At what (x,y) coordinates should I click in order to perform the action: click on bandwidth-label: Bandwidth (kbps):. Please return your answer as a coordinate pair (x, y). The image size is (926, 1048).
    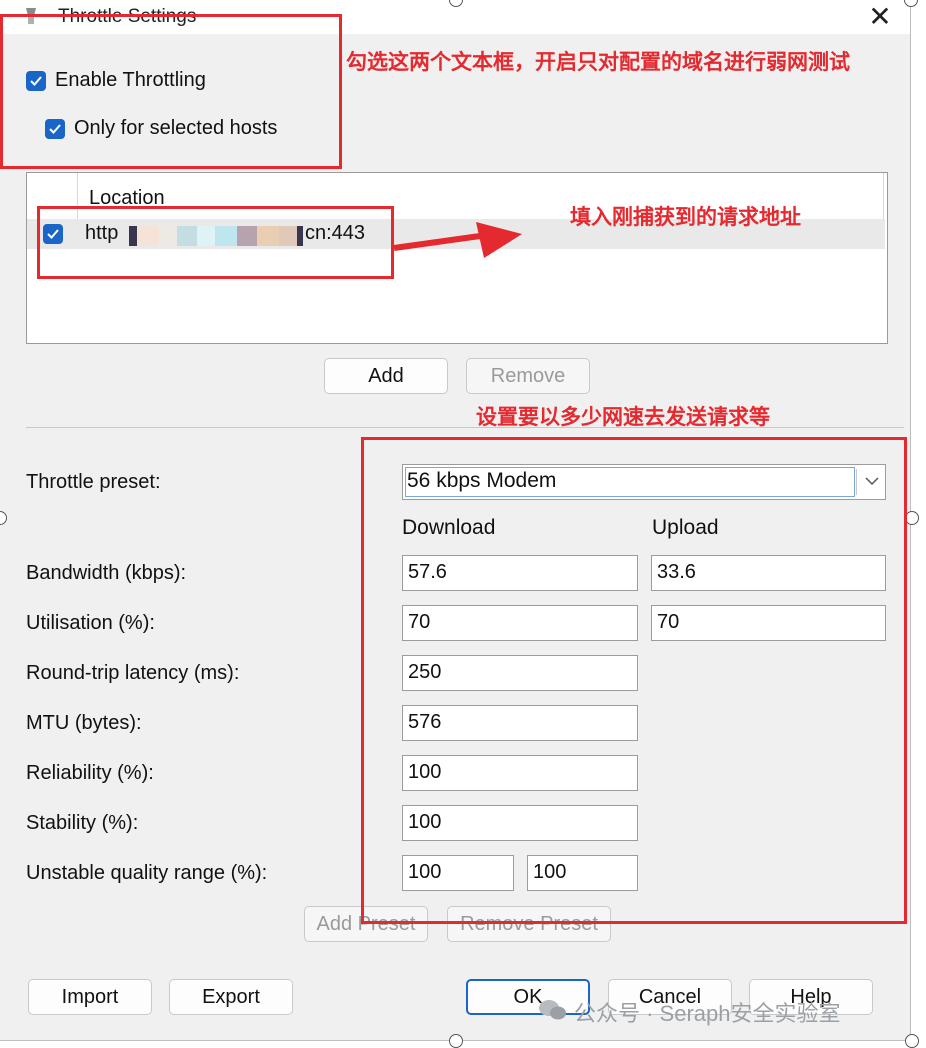
    Looking at the image, I should click on (106, 573).